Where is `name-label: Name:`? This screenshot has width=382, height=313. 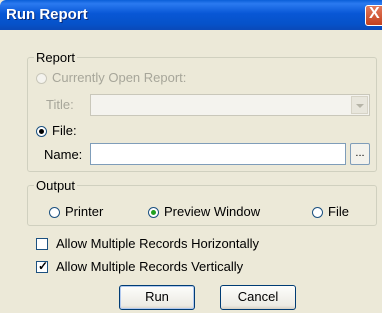
name-label: Name: is located at coordinates (63, 154).